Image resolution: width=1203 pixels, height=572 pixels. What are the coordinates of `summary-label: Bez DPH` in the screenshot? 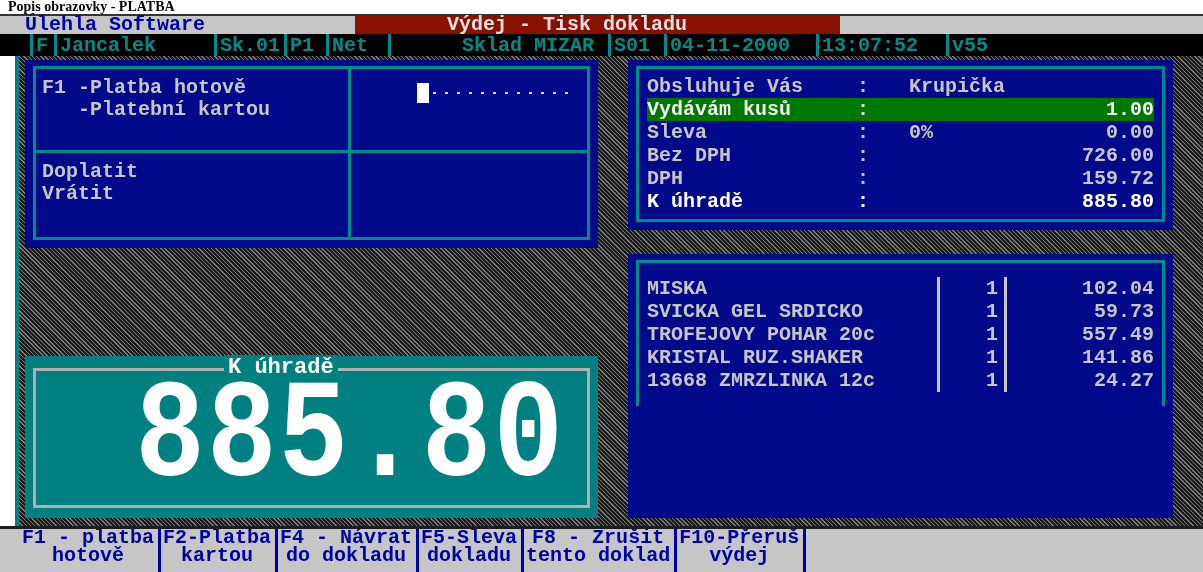 It's located at (689, 155).